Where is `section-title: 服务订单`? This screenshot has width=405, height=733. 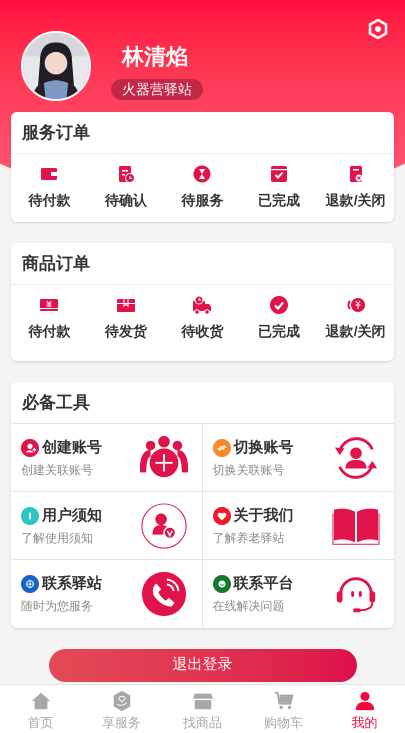
section-title: 服务订单 is located at coordinates (202, 133).